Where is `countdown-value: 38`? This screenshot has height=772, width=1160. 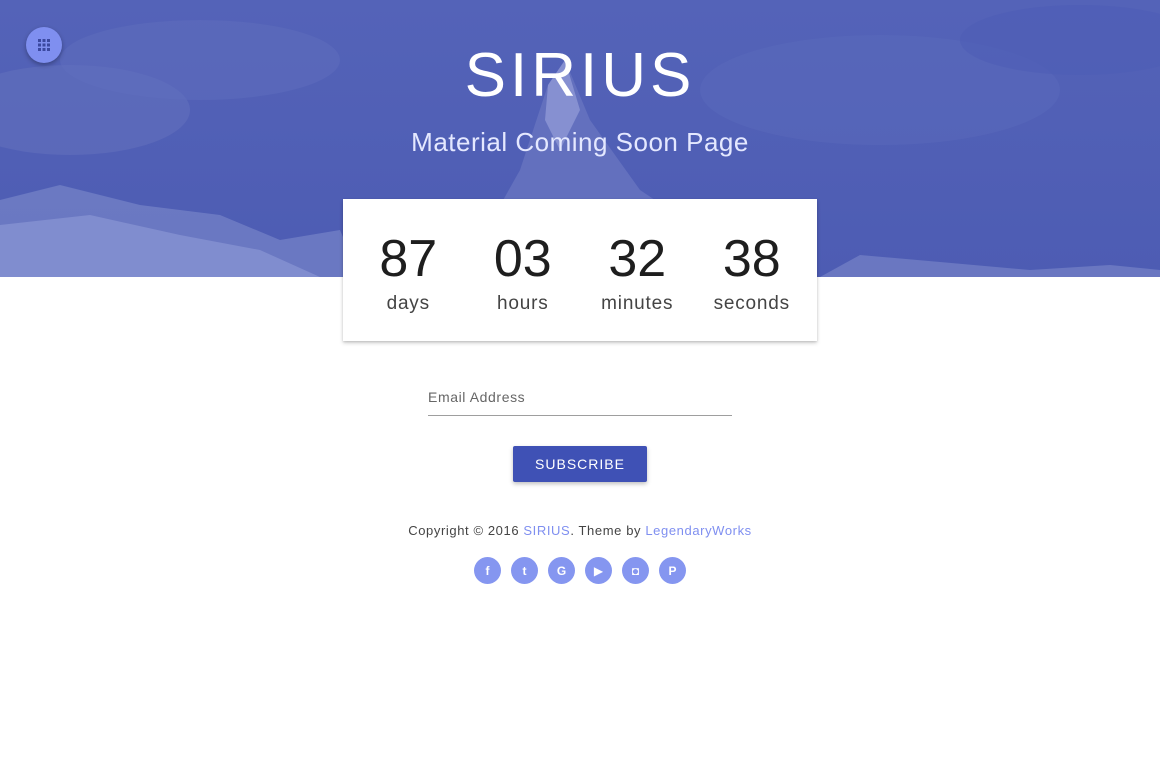 countdown-value: 38 is located at coordinates (751, 259).